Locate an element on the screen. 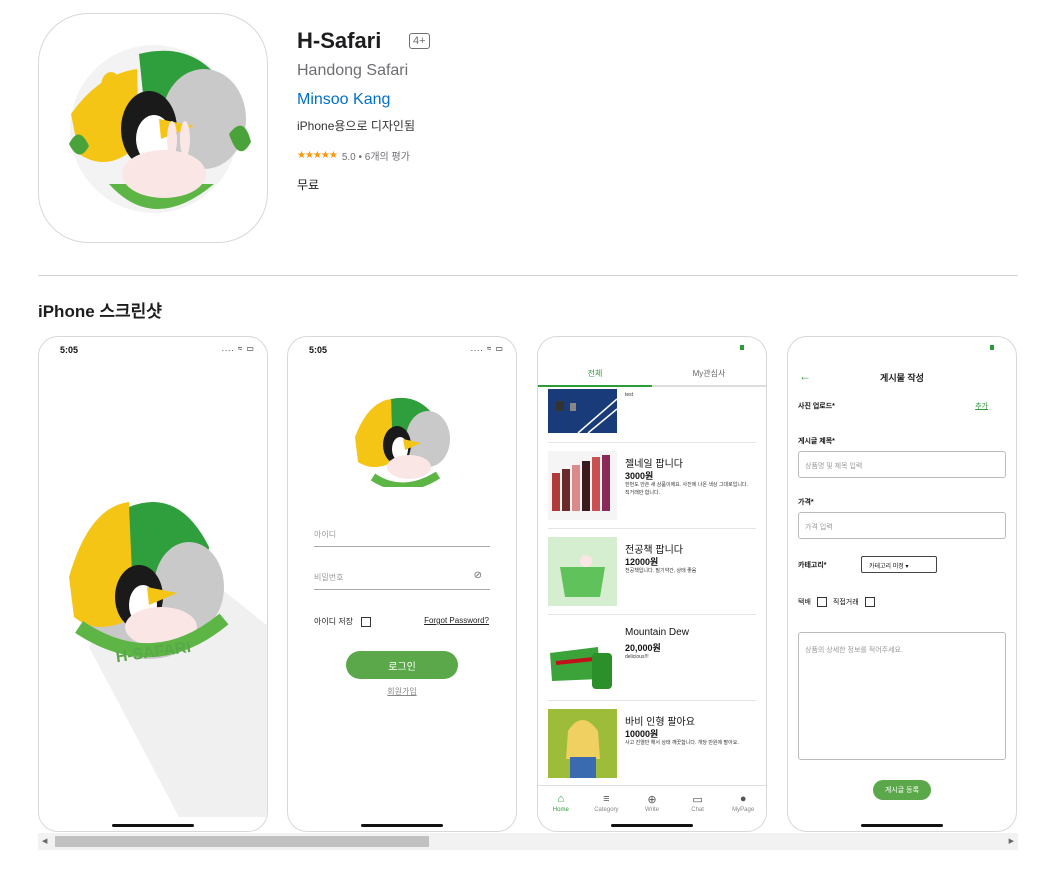  list-item: Mountain Dew 20,000원 delicious!!! is located at coordinates (652, 658).